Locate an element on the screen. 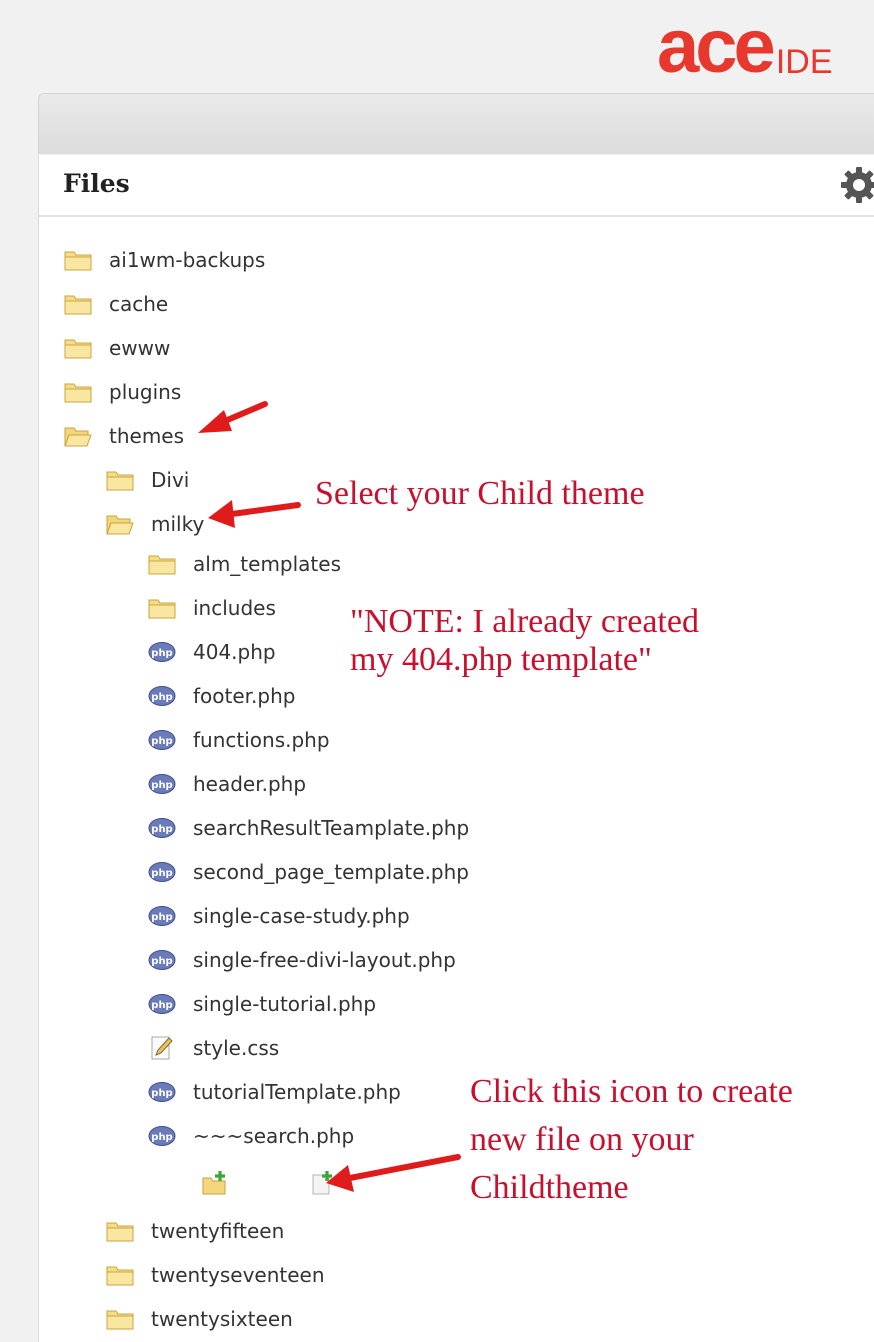 This screenshot has height=1342, width=874. tree-folder: plugins is located at coordinates (122, 392).